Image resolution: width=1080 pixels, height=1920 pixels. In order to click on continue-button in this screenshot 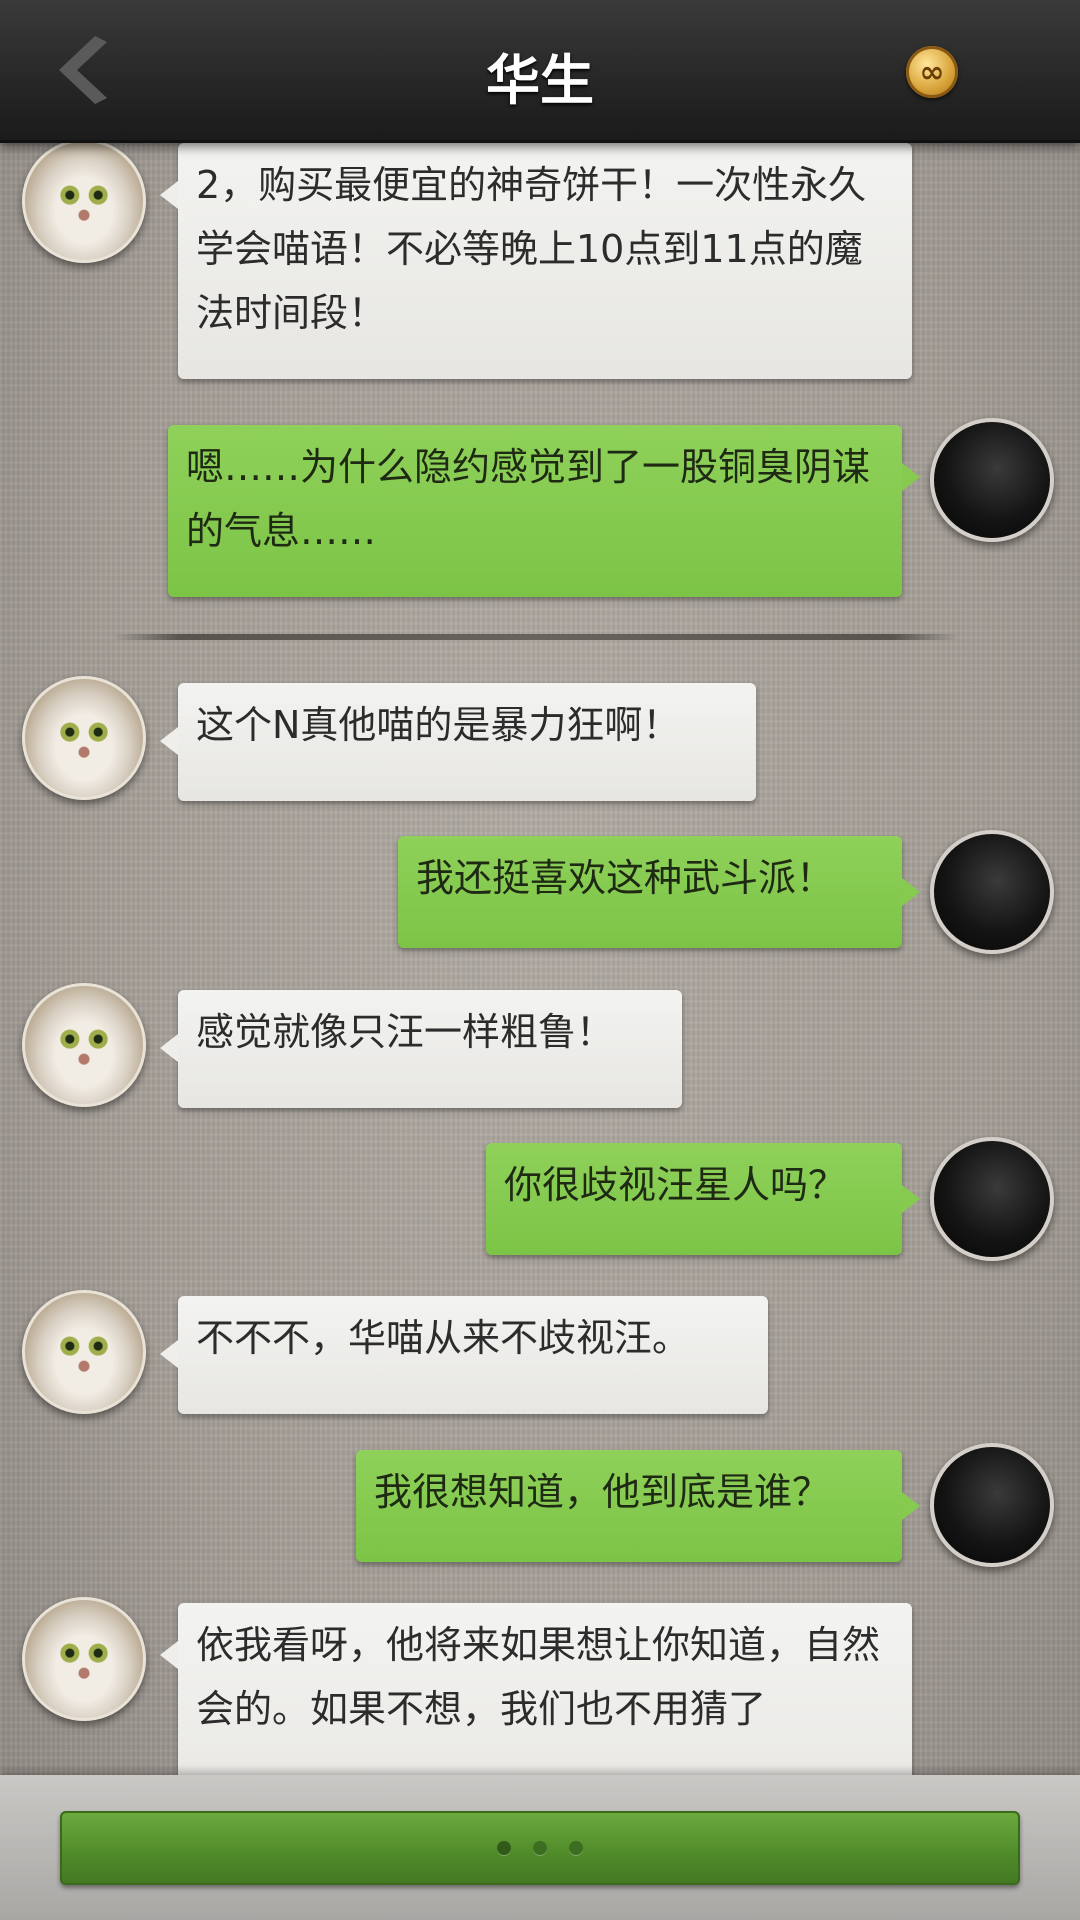, I will do `click(540, 1848)`.